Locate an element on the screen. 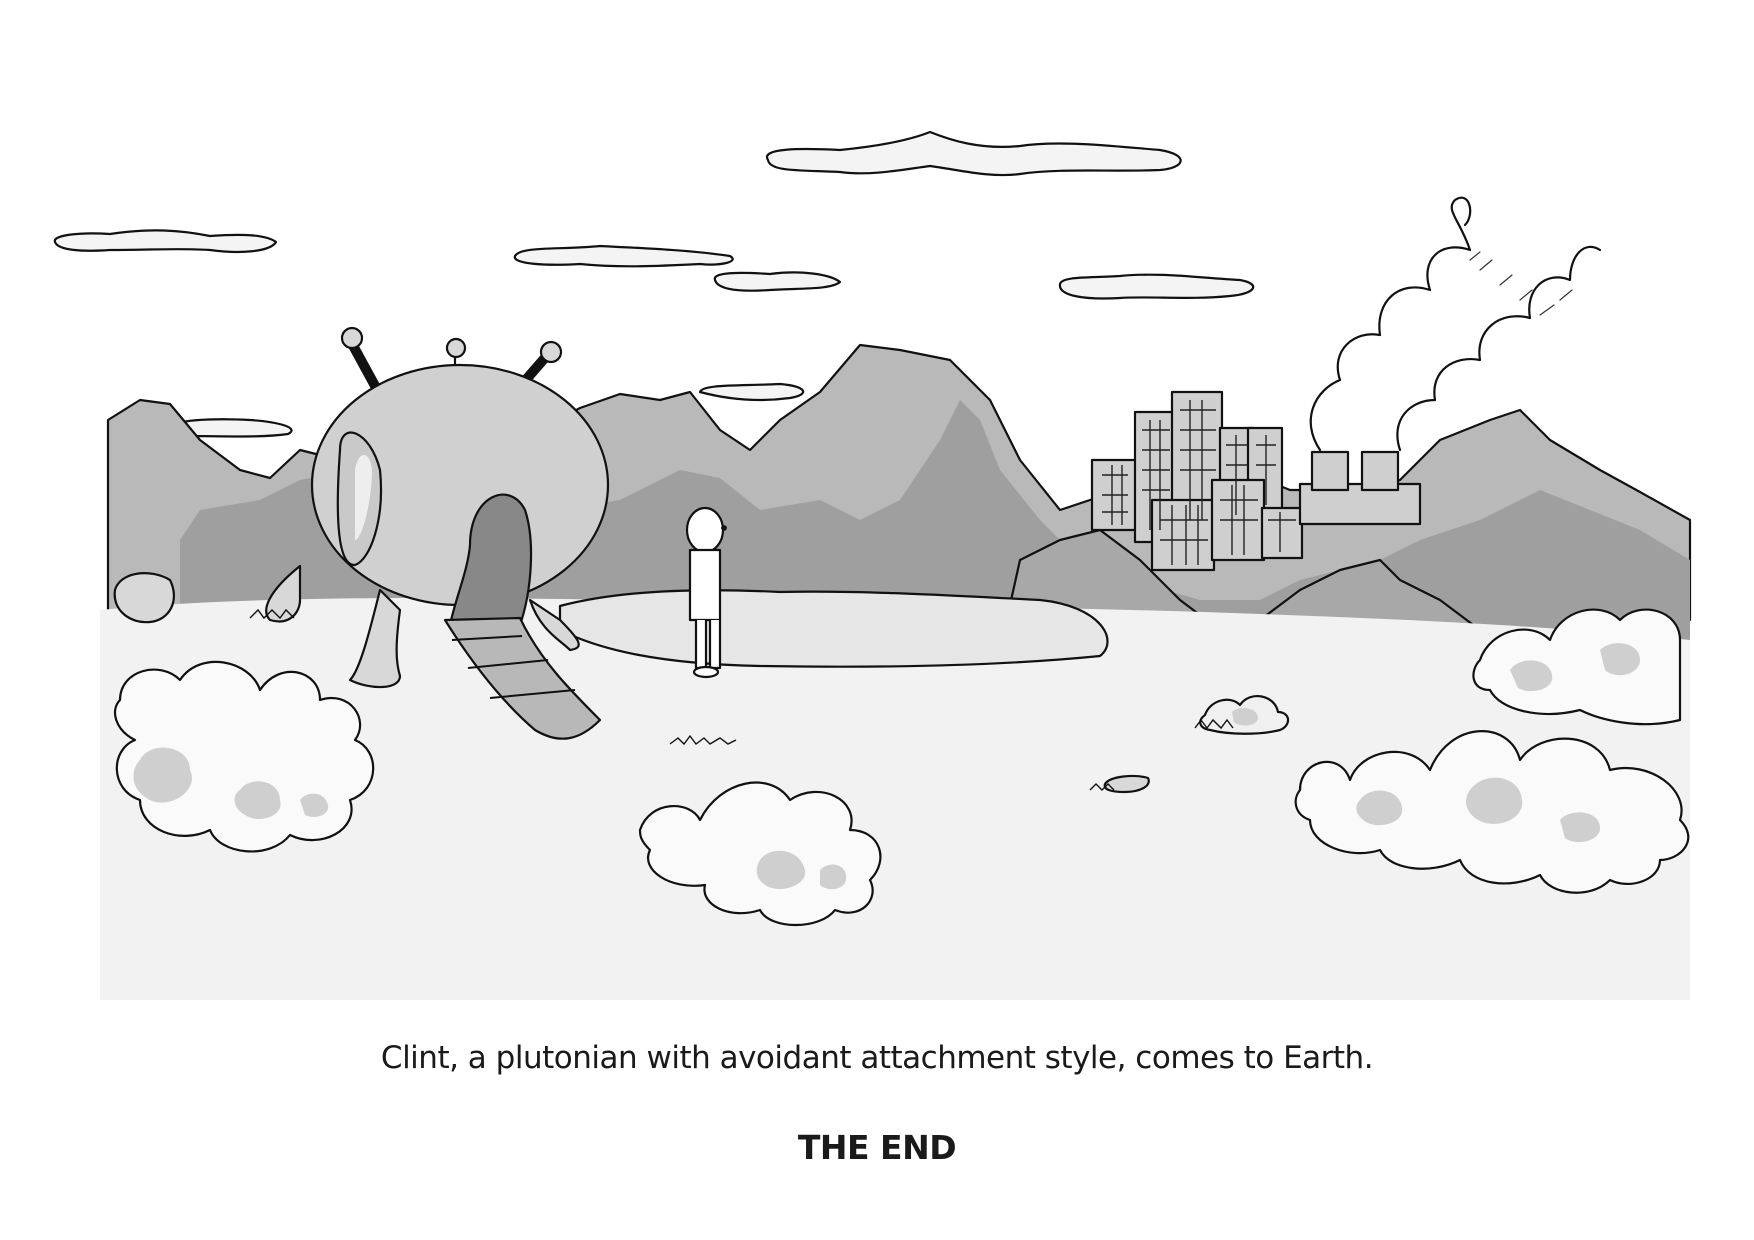 The image size is (1754, 1240). character-icon is located at coordinates (705, 530).